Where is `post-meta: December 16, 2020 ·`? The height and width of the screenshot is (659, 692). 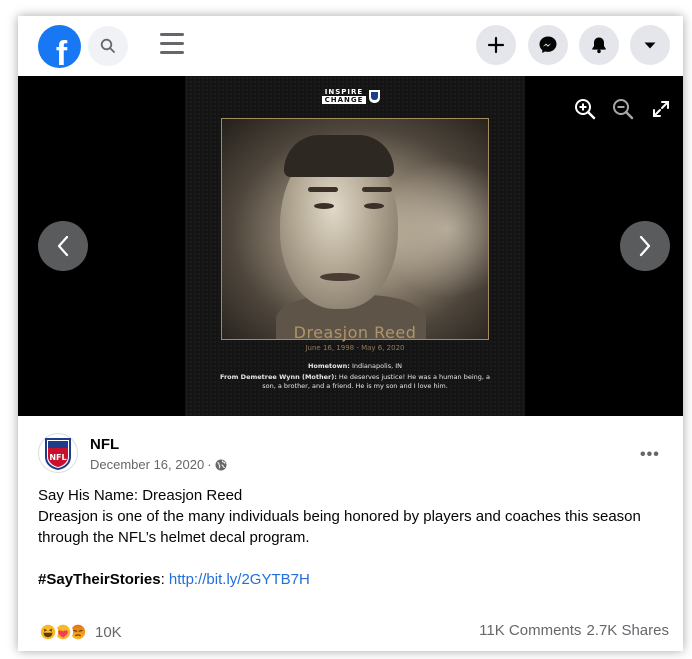 post-meta: December 16, 2020 · is located at coordinates (158, 464).